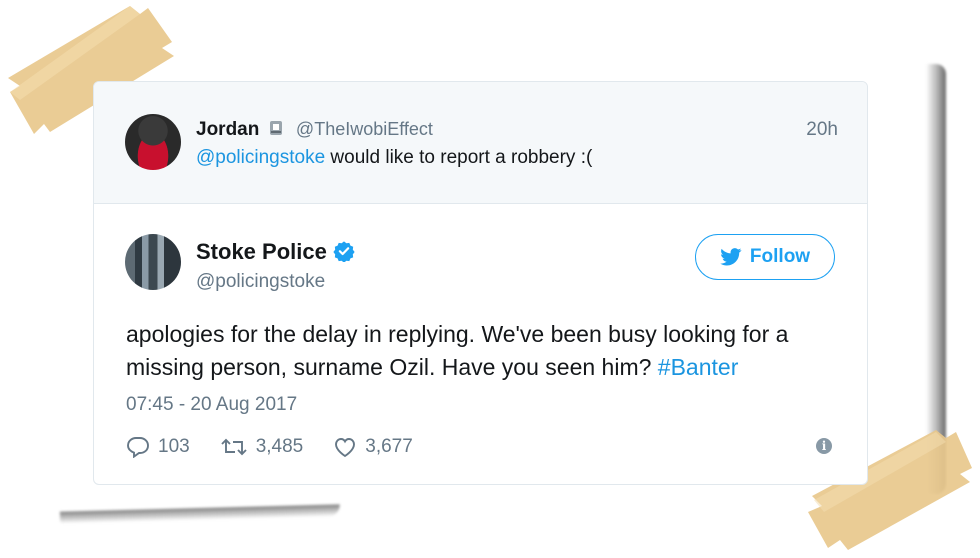 The width and height of the screenshot is (980, 558). Describe the element at coordinates (822, 130) in the screenshot. I see `timestamp: 20h` at that location.